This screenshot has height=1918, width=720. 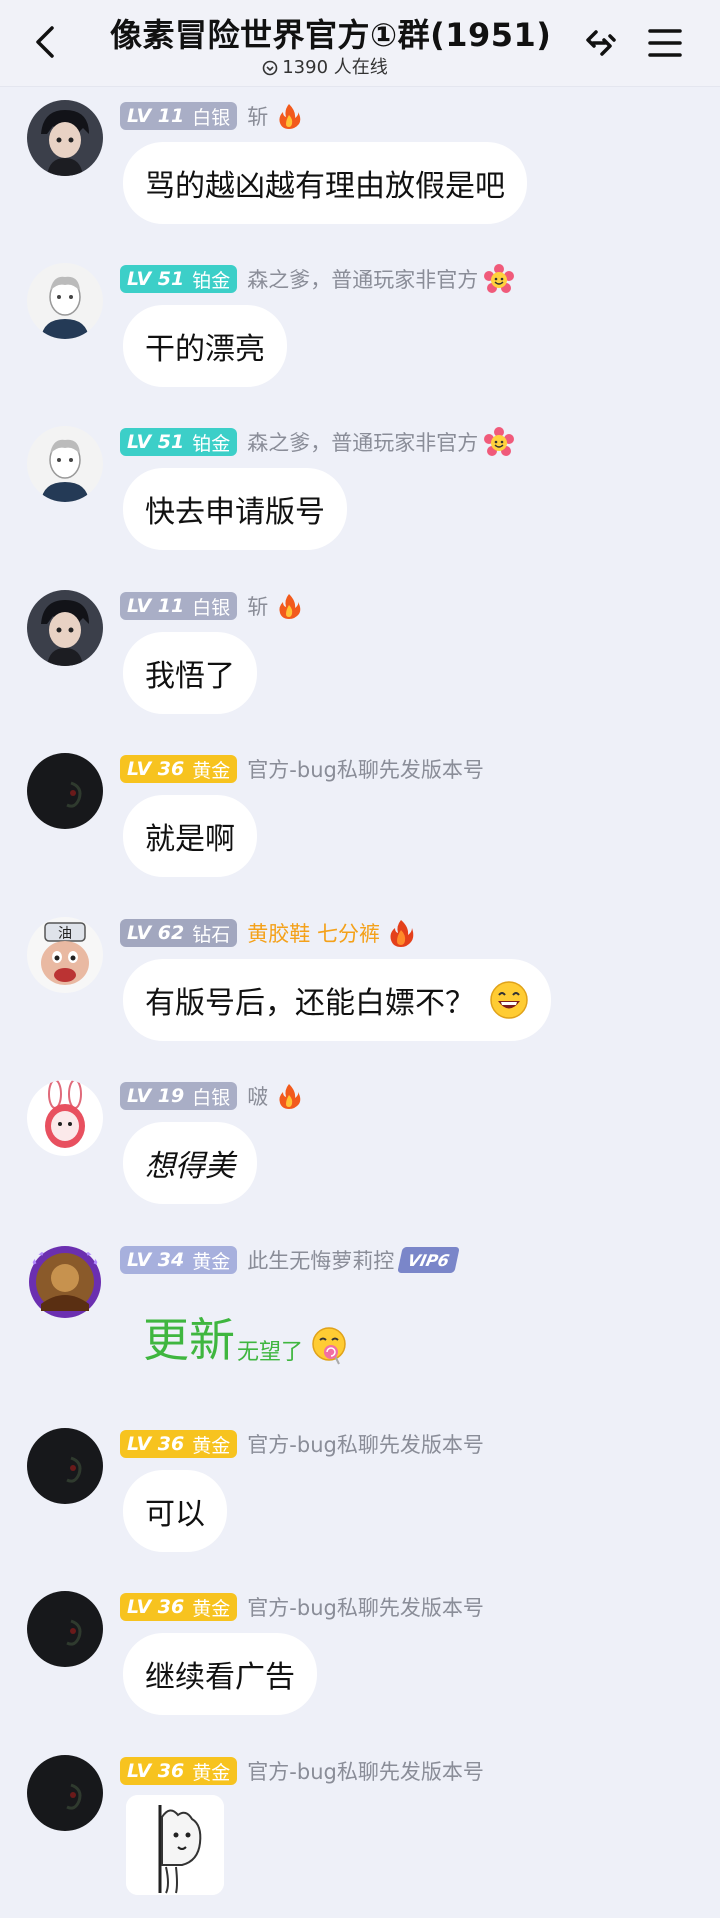 I want to click on message-text-small: 无望了, so click(x=270, y=1352).